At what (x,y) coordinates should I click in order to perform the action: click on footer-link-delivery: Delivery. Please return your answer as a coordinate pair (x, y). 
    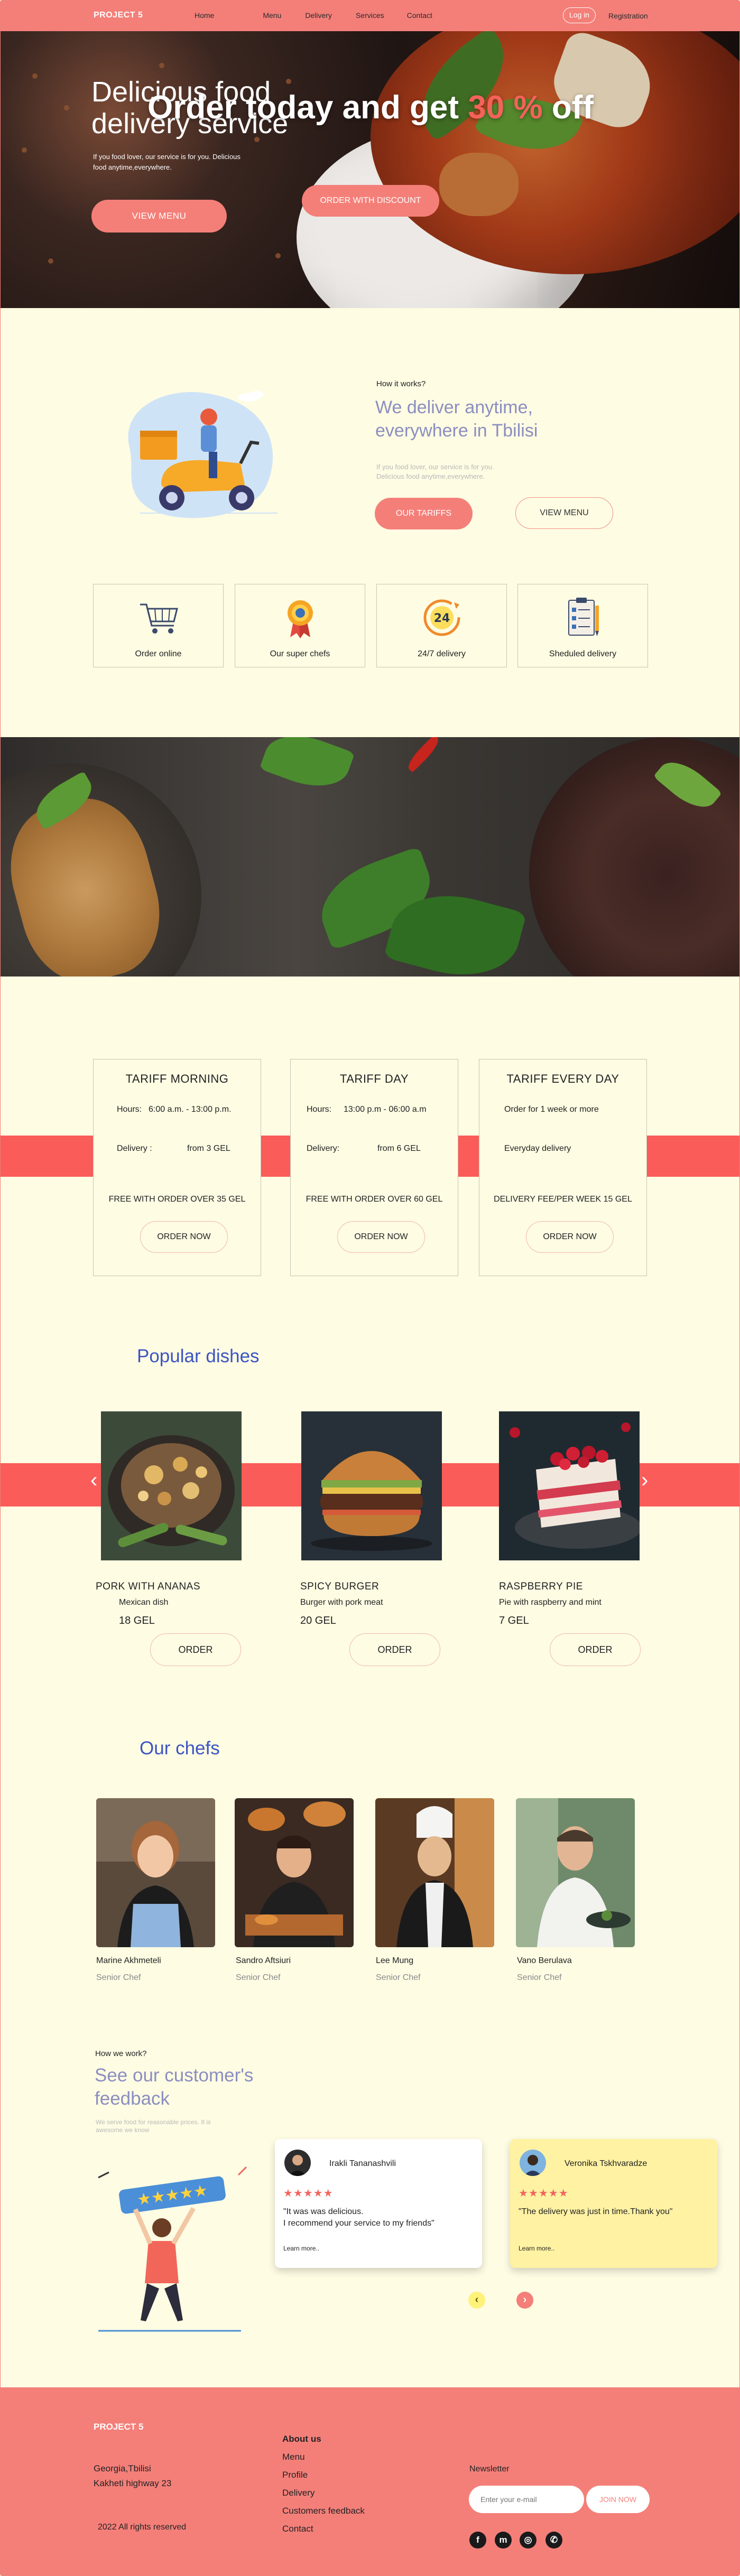
    Looking at the image, I should click on (323, 2493).